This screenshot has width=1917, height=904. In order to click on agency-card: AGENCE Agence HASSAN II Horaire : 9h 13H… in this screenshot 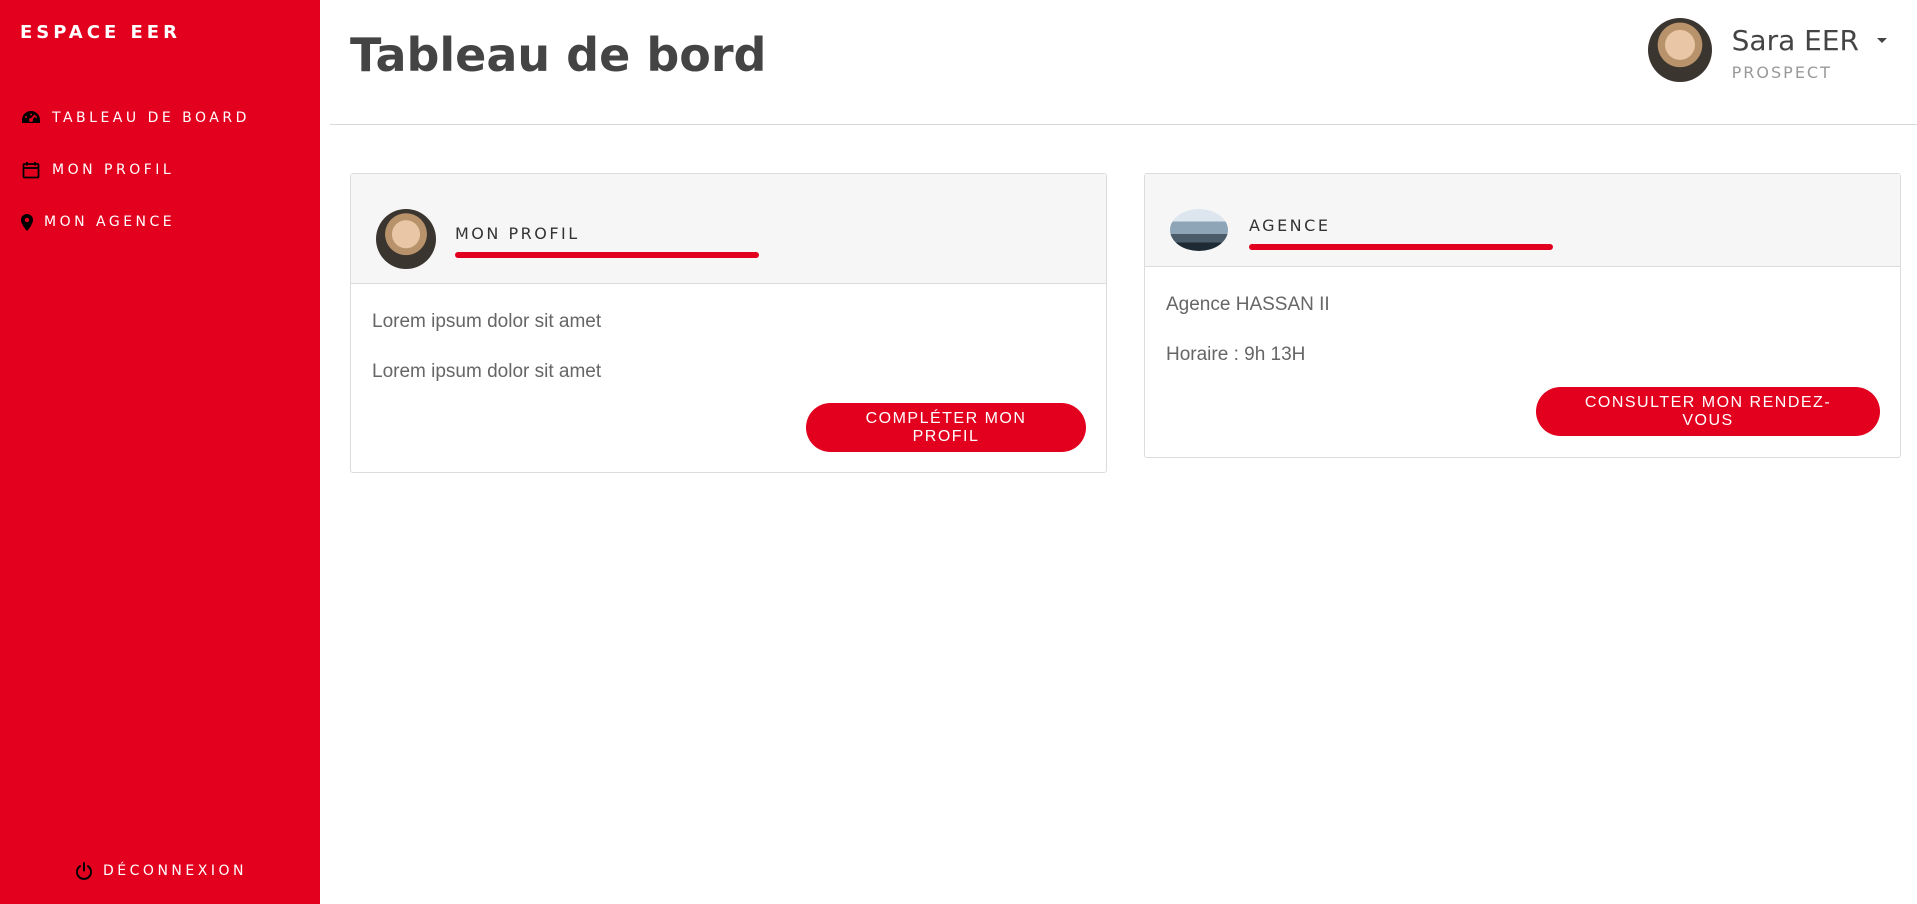, I will do `click(1522, 315)`.